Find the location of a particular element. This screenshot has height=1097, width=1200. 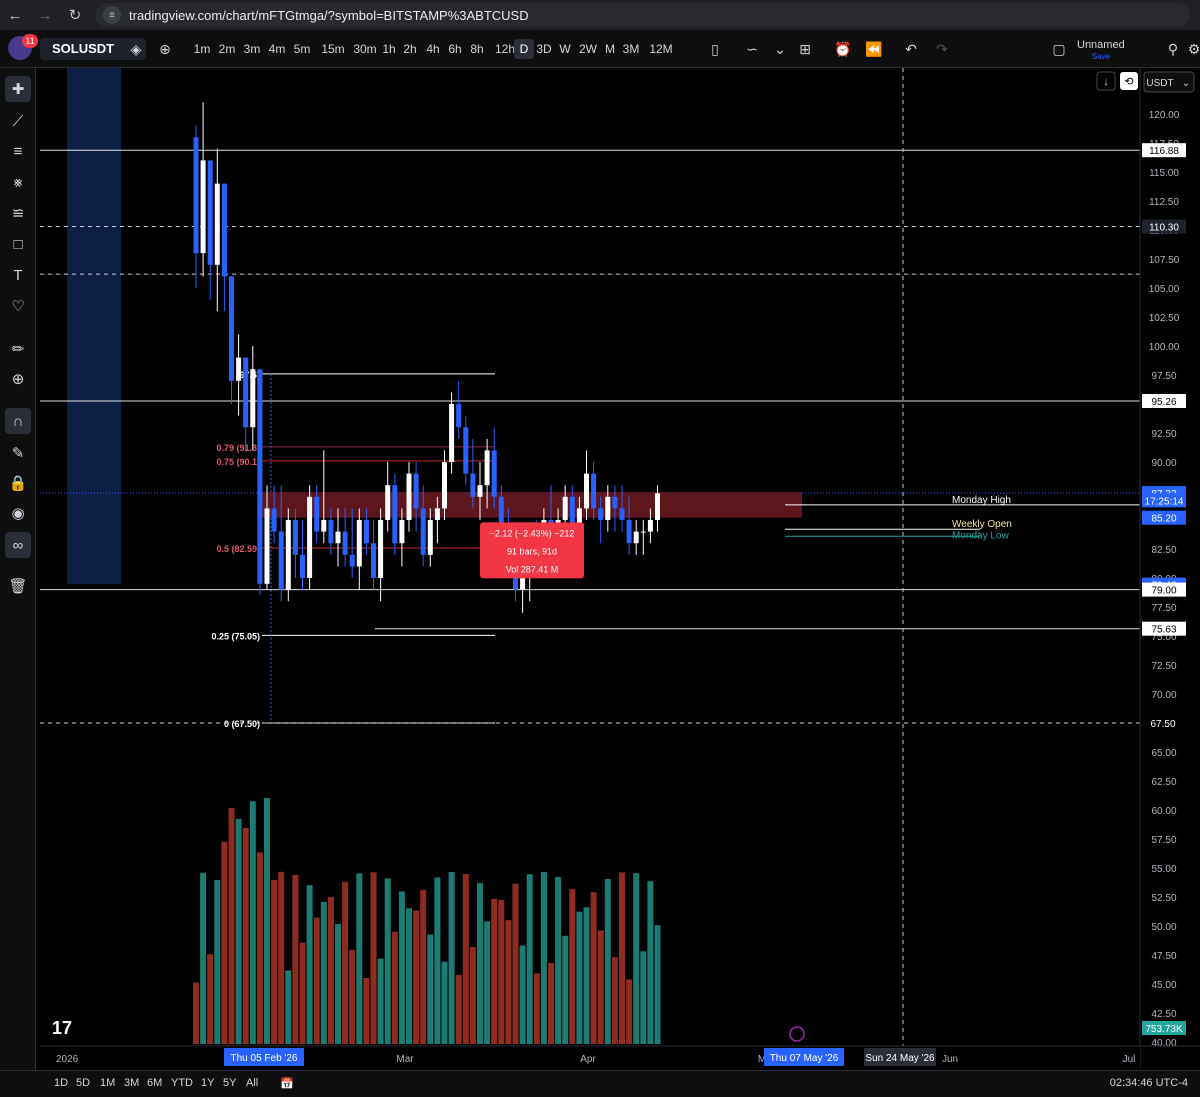

timeframe-12m: 12M is located at coordinates (661, 49).